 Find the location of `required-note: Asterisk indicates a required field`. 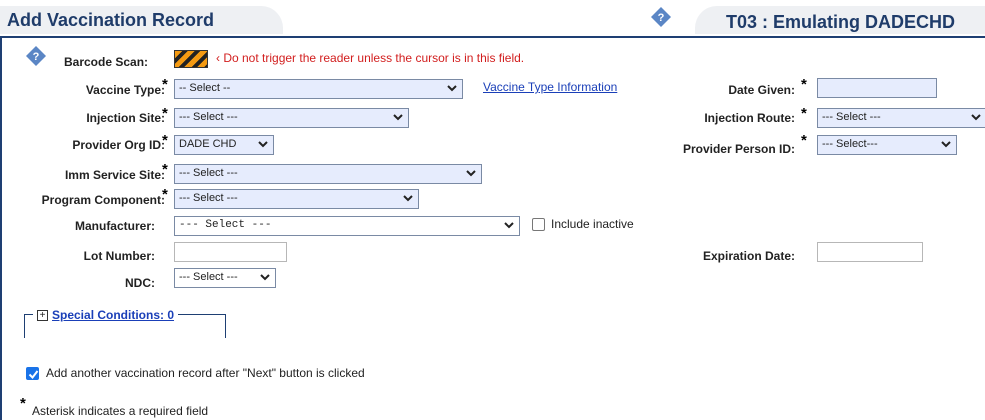

required-note: Asterisk indicates a required field is located at coordinates (120, 411).